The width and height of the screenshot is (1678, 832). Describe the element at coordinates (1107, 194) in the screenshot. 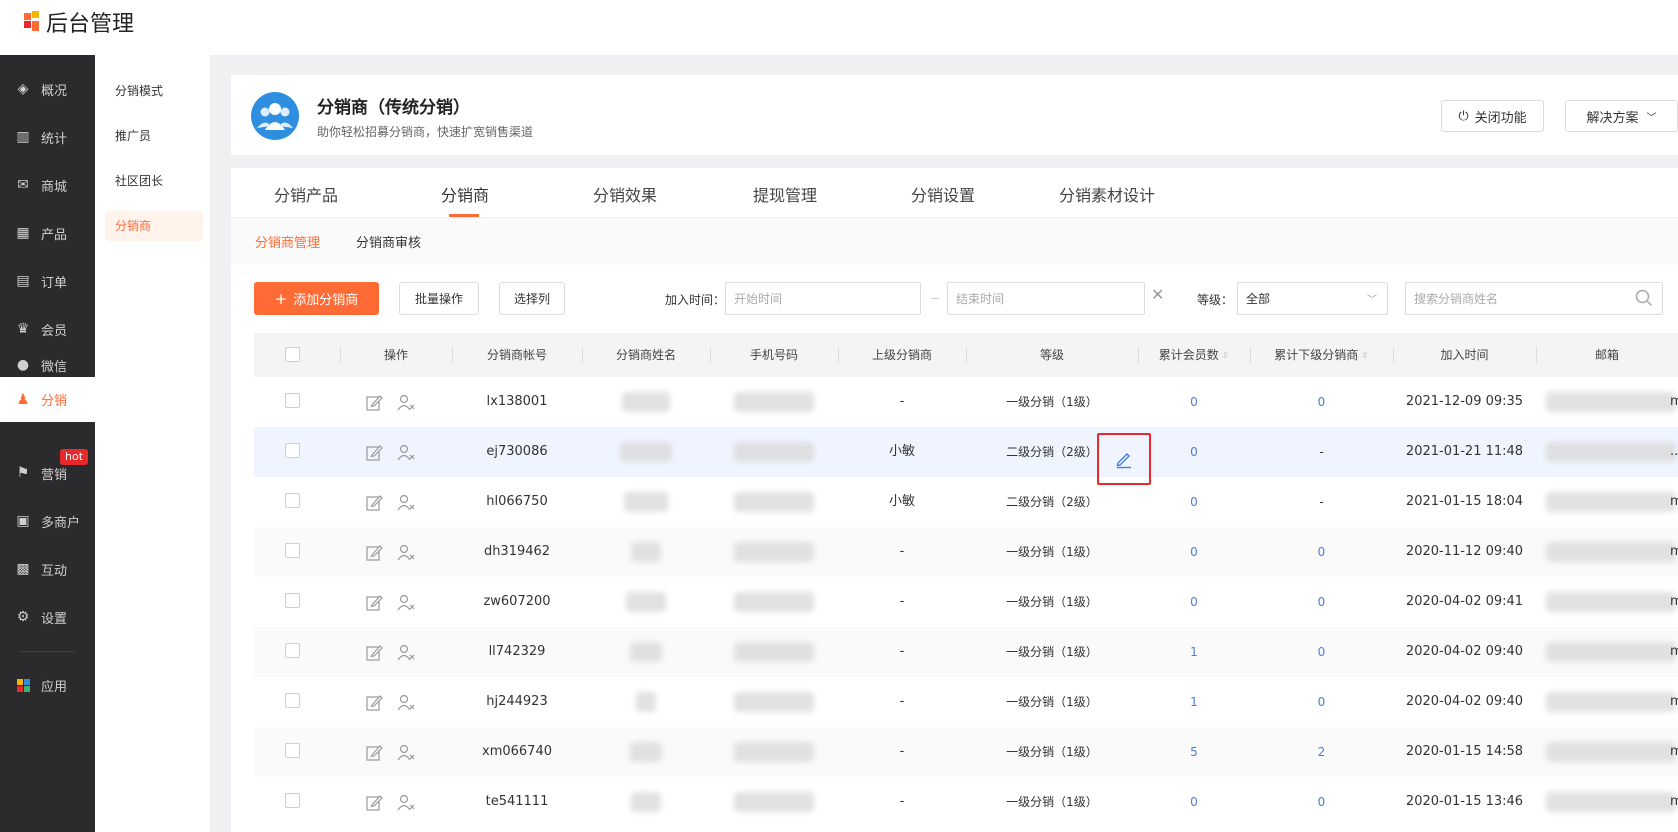

I see `tab-material-design: 分销素材设计` at that location.